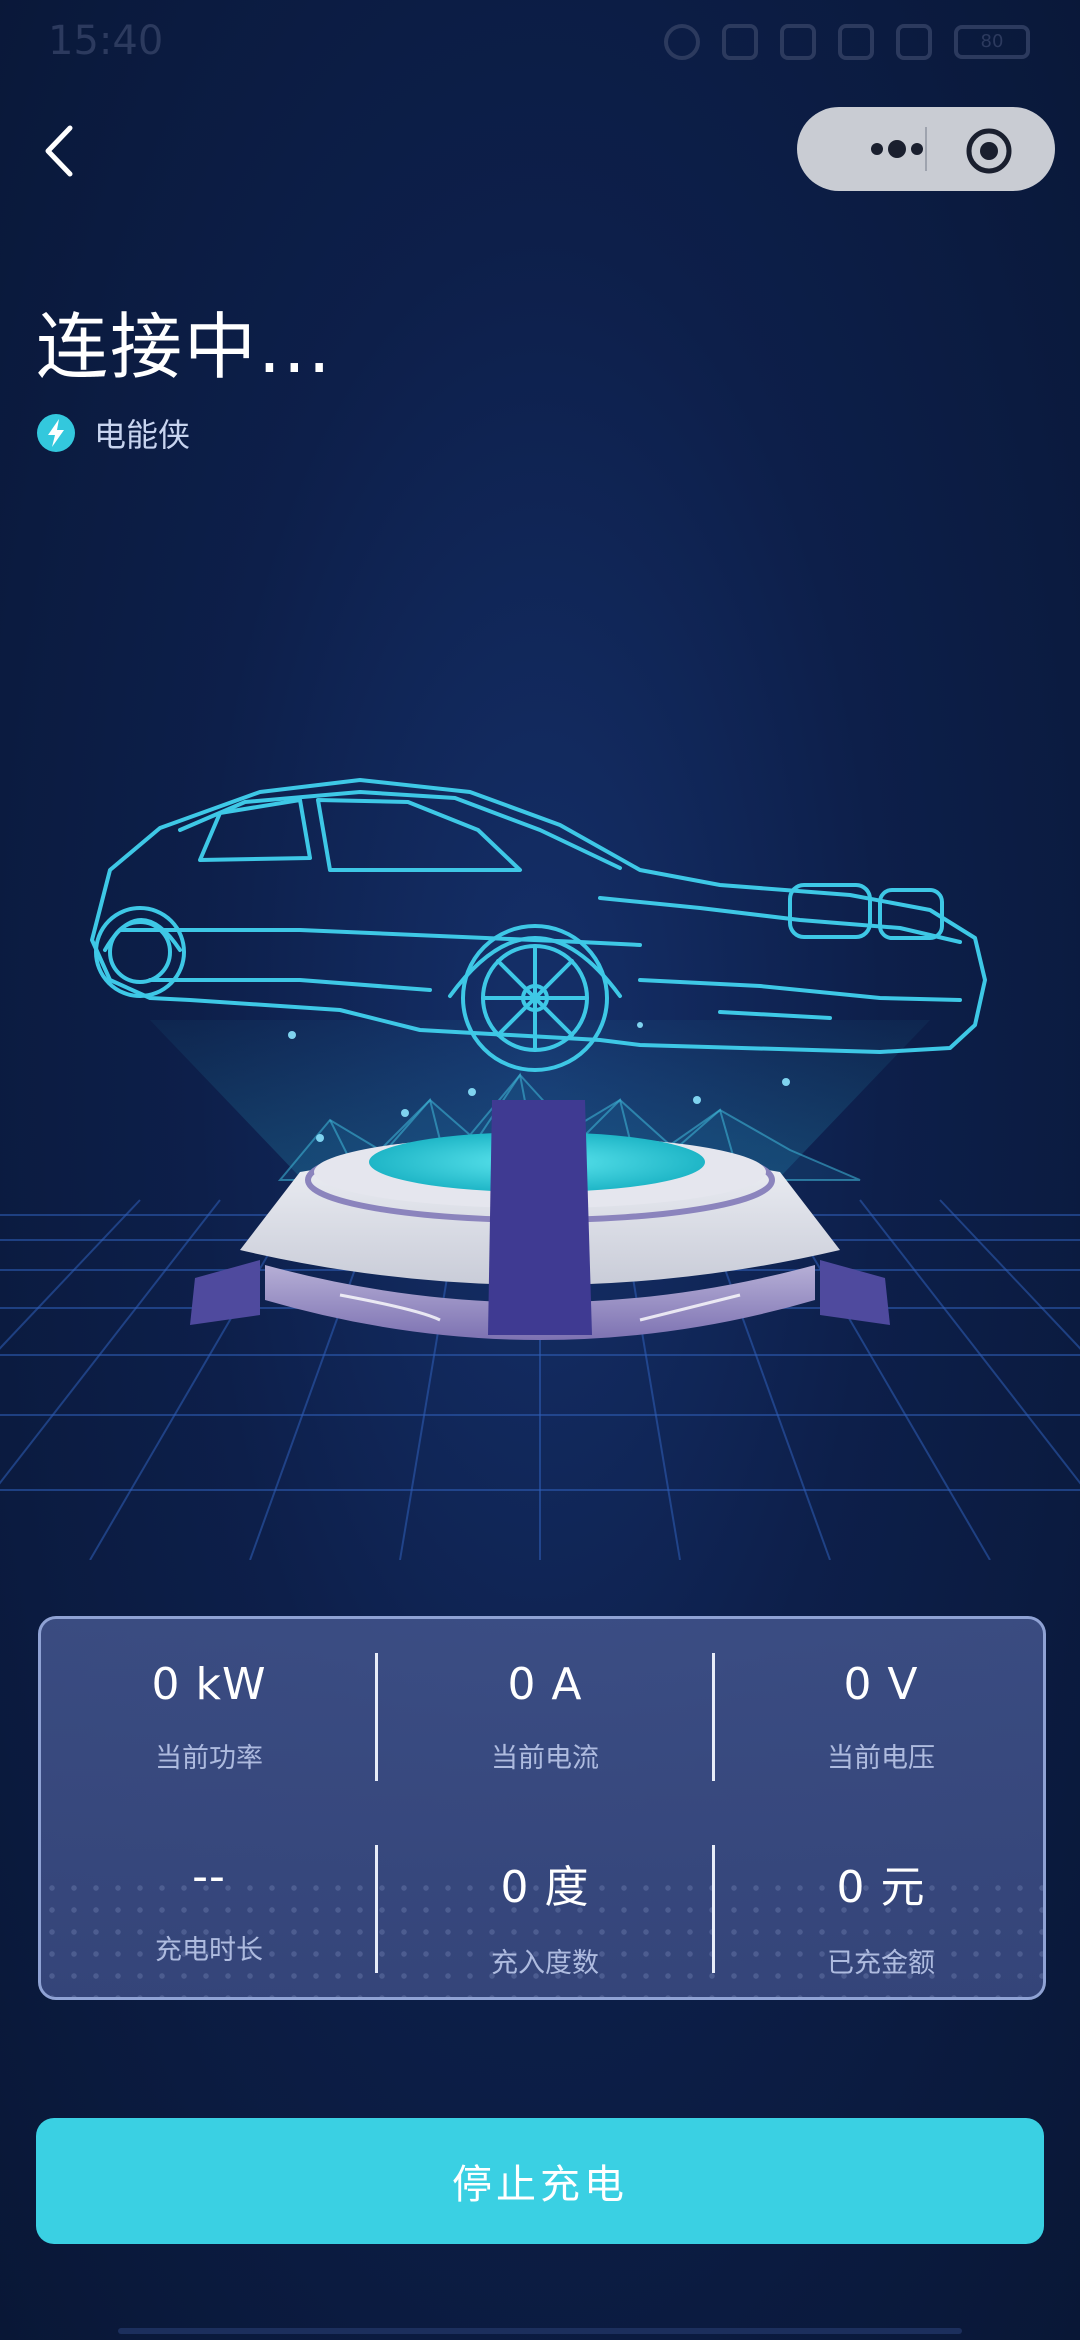 Image resolution: width=1080 pixels, height=2340 pixels. Describe the element at coordinates (989, 151) in the screenshot. I see `target-circle-icon` at that location.